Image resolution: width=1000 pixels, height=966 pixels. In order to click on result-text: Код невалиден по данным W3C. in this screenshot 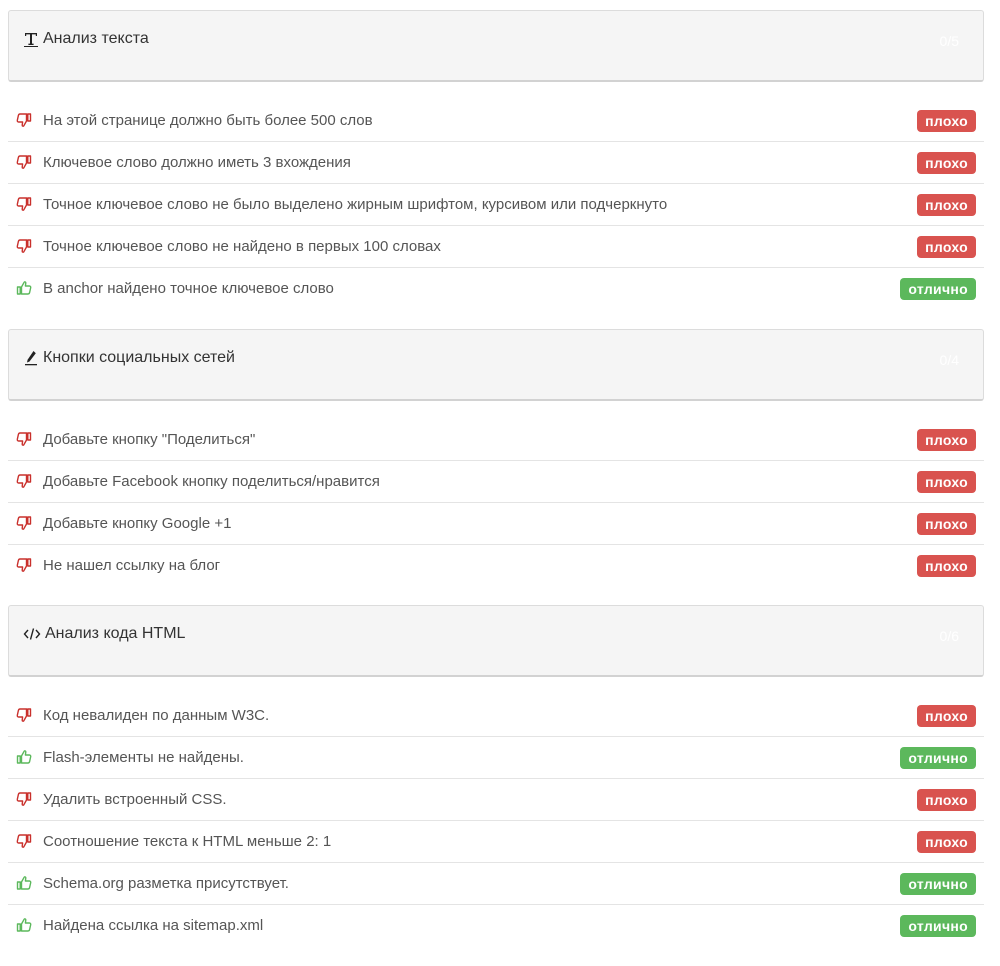, I will do `click(156, 715)`.